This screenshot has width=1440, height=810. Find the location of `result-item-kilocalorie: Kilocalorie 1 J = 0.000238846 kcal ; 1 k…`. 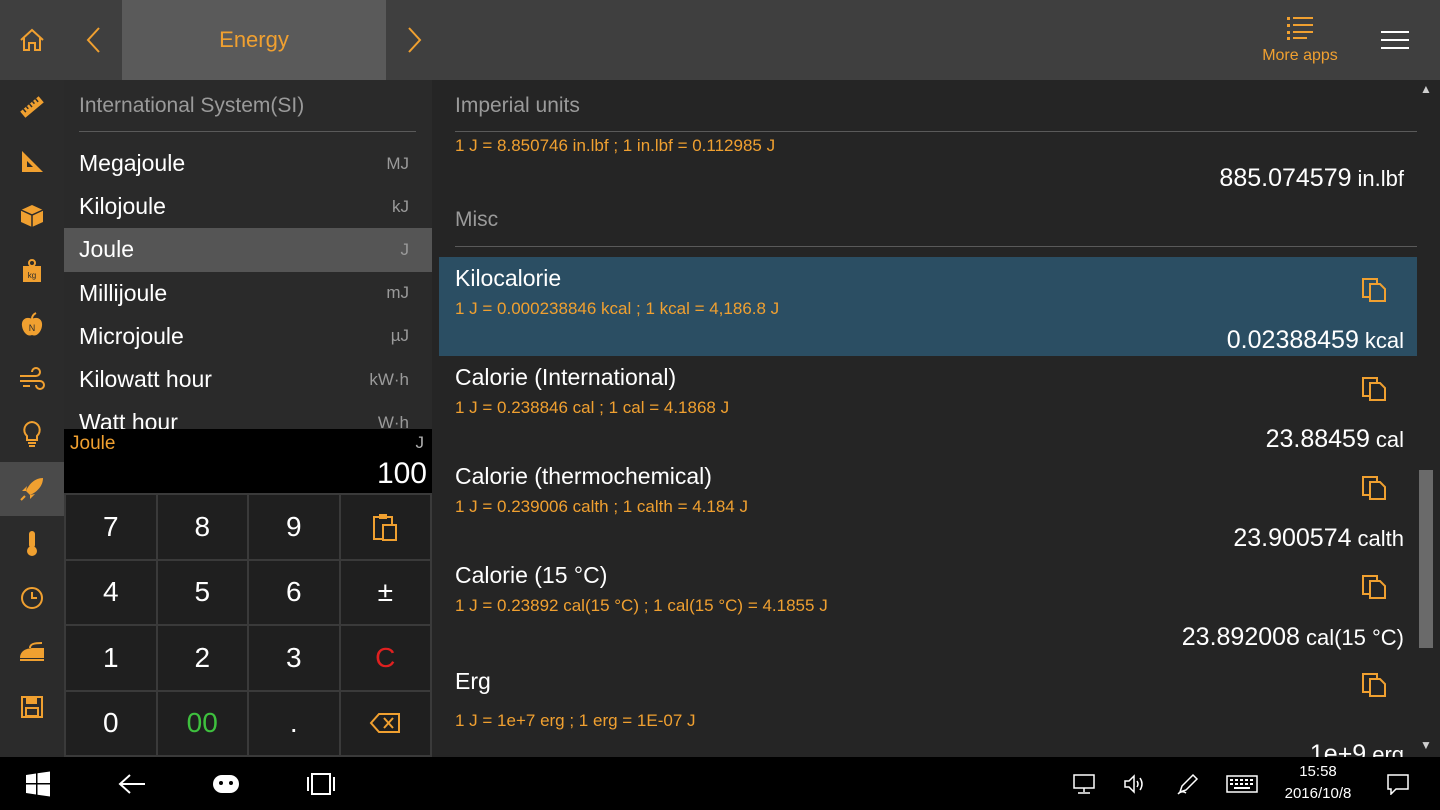

result-item-kilocalorie: Kilocalorie 1 J = 0.000238846 kcal ; 1 k… is located at coordinates (928, 306).